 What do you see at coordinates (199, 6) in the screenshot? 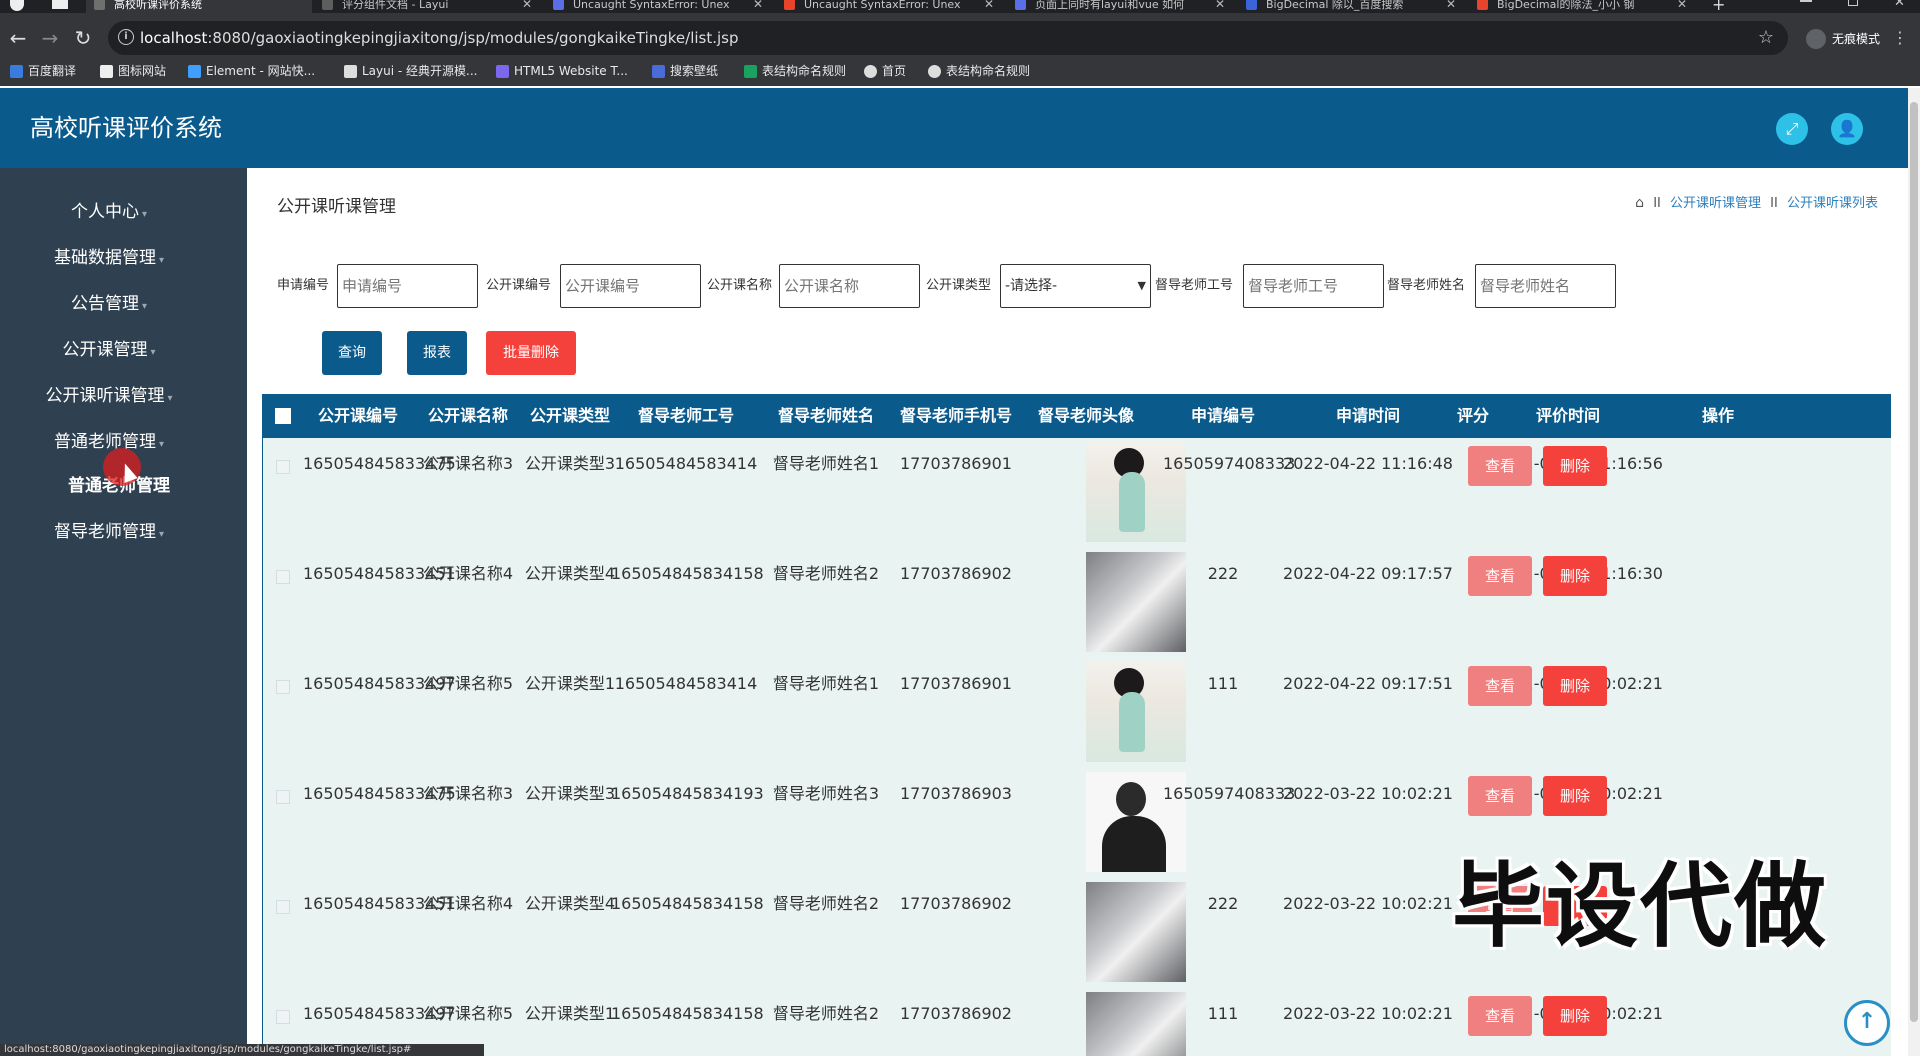
I see `browser-tab-0: 高校听课评价系统` at bounding box center [199, 6].